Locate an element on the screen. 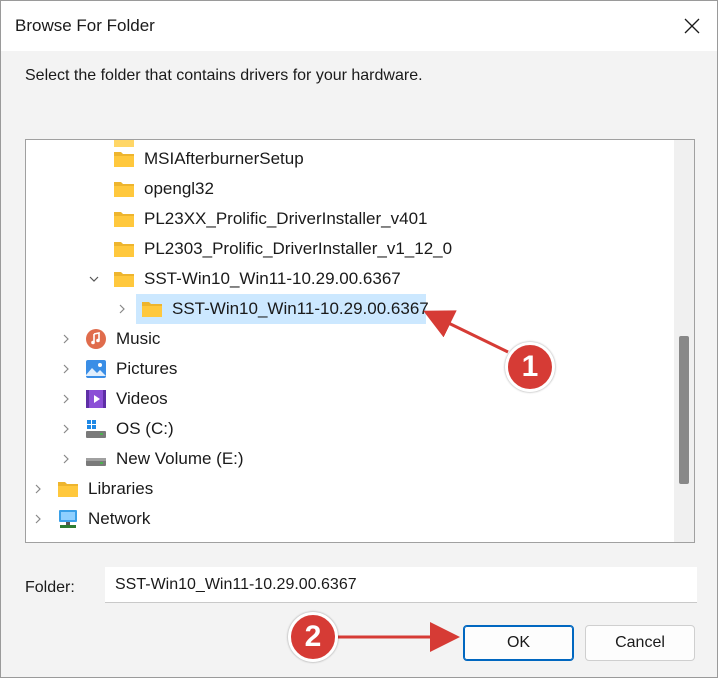 The height and width of the screenshot is (678, 718). tree-item-label: Videos is located at coordinates (142, 398).